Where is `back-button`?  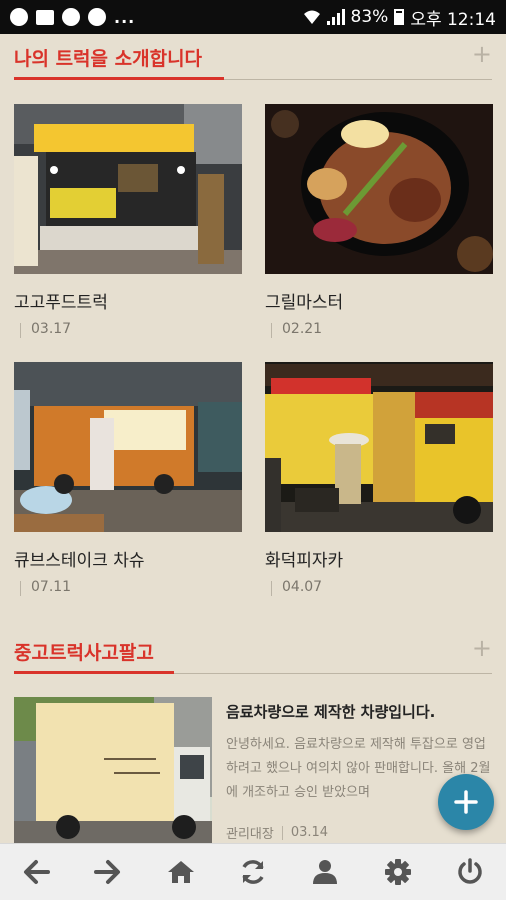
back-button is located at coordinates (36, 872).